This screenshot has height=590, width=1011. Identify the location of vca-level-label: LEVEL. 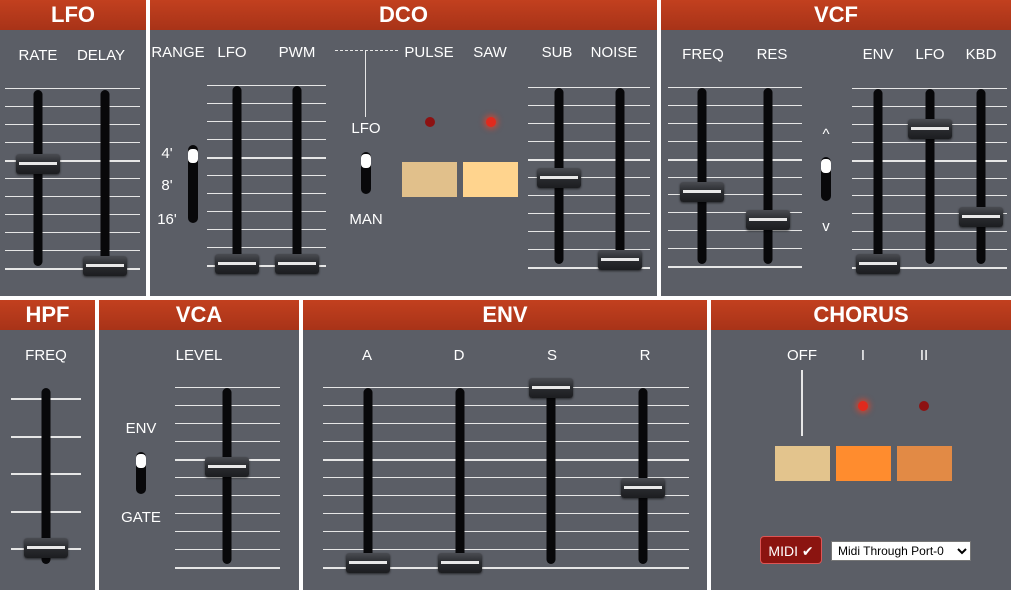
(199, 355).